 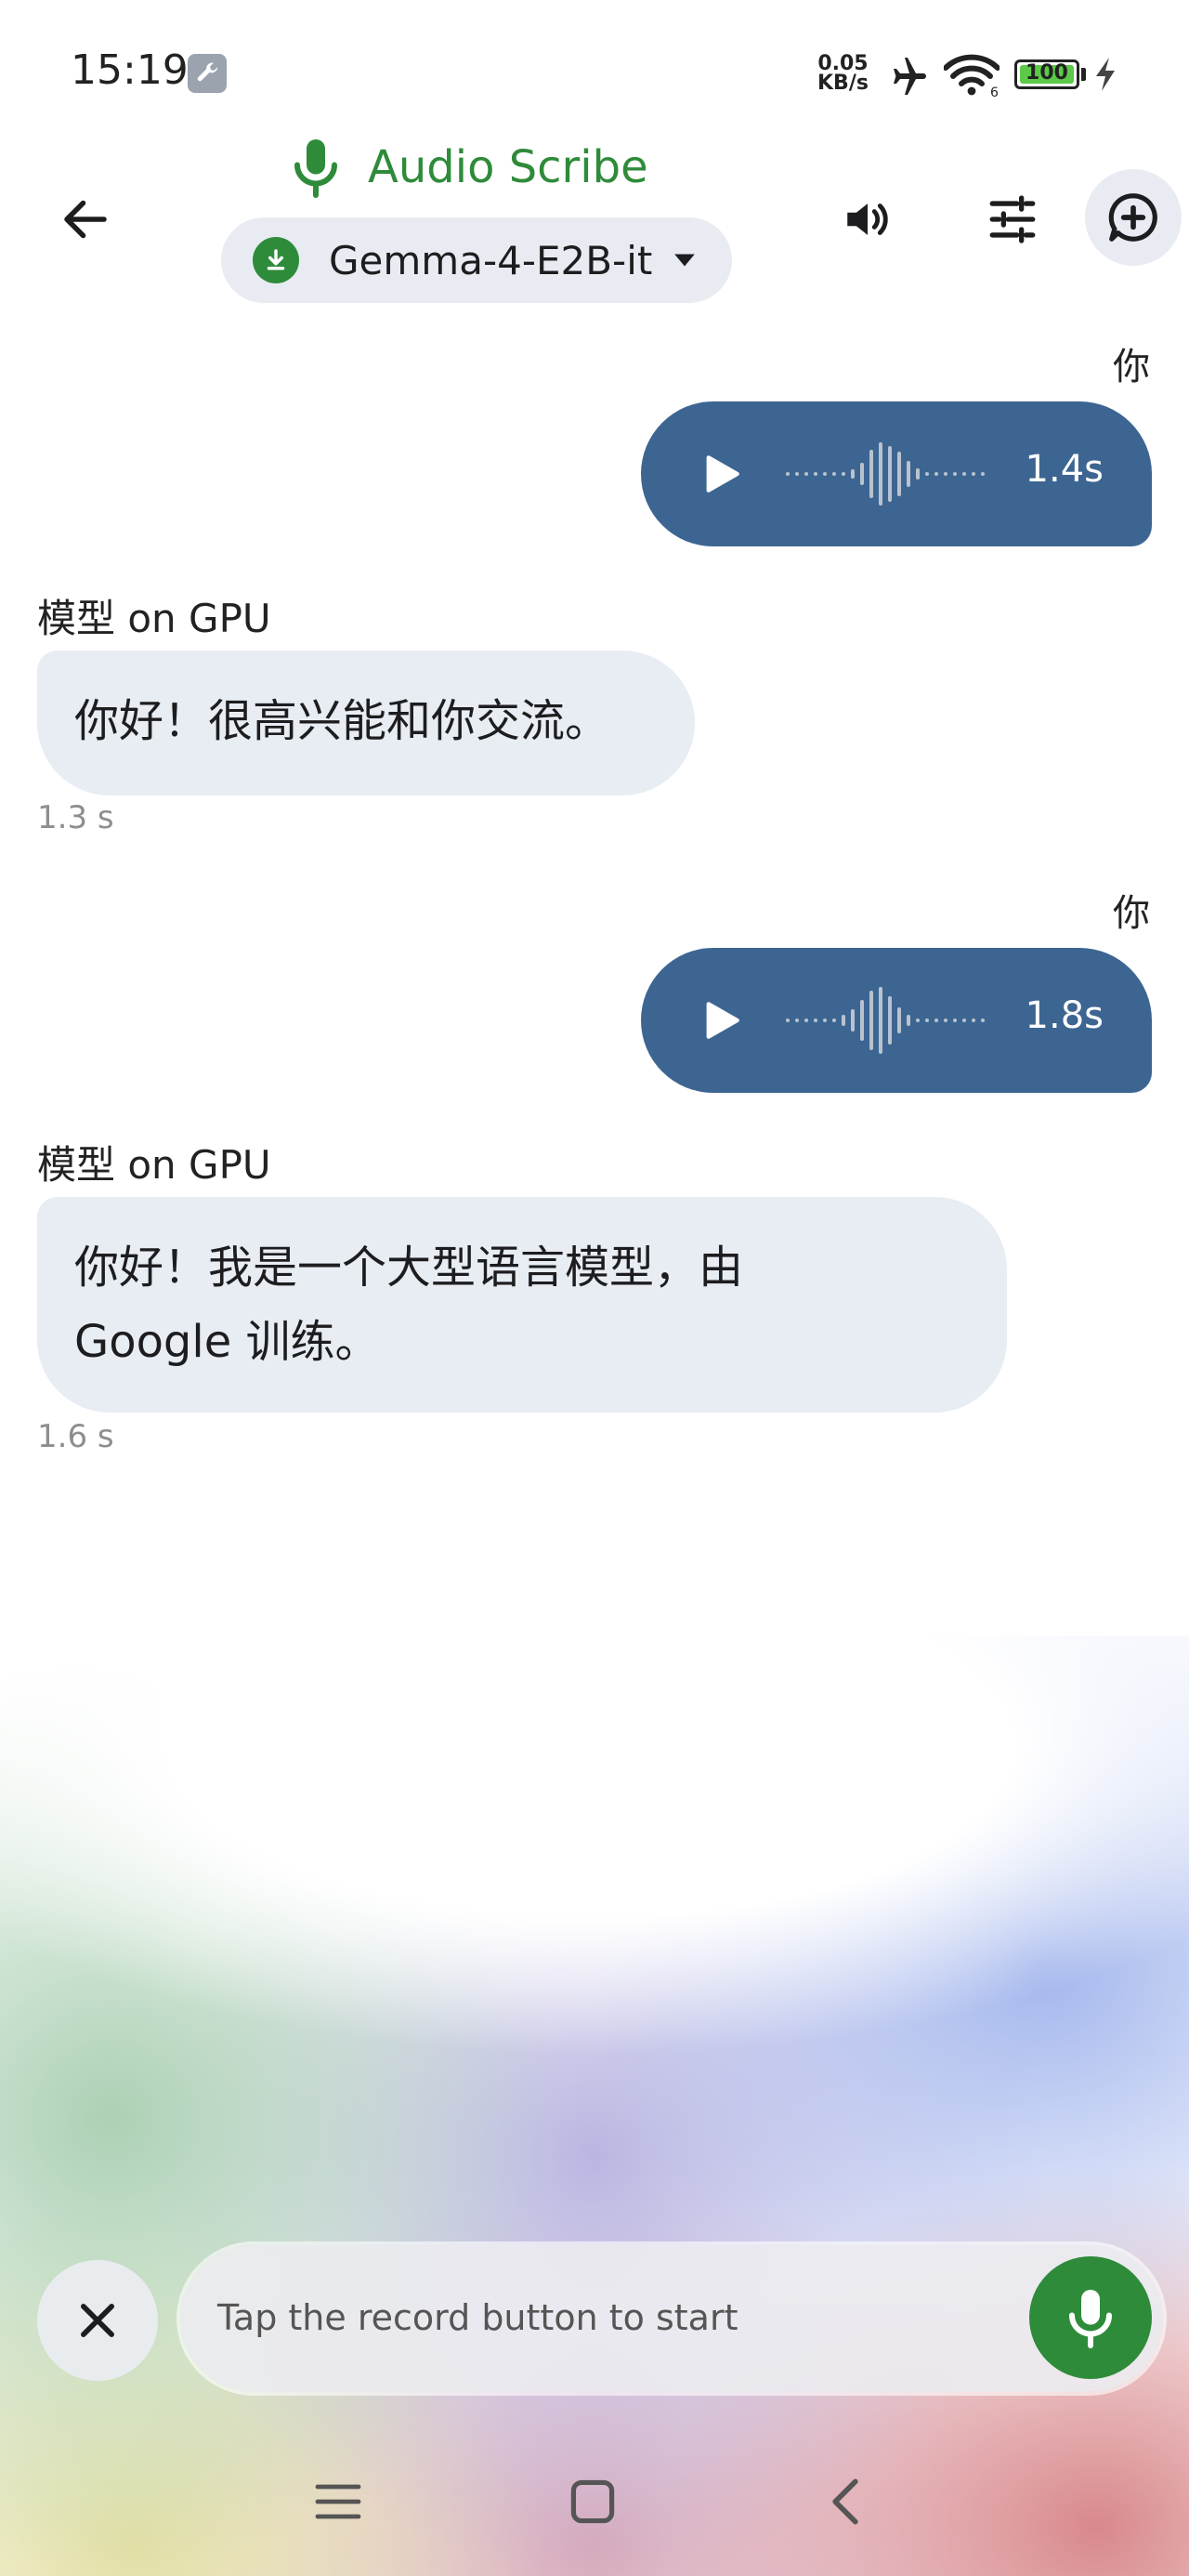 I want to click on status-time: 15:19, so click(x=130, y=70).